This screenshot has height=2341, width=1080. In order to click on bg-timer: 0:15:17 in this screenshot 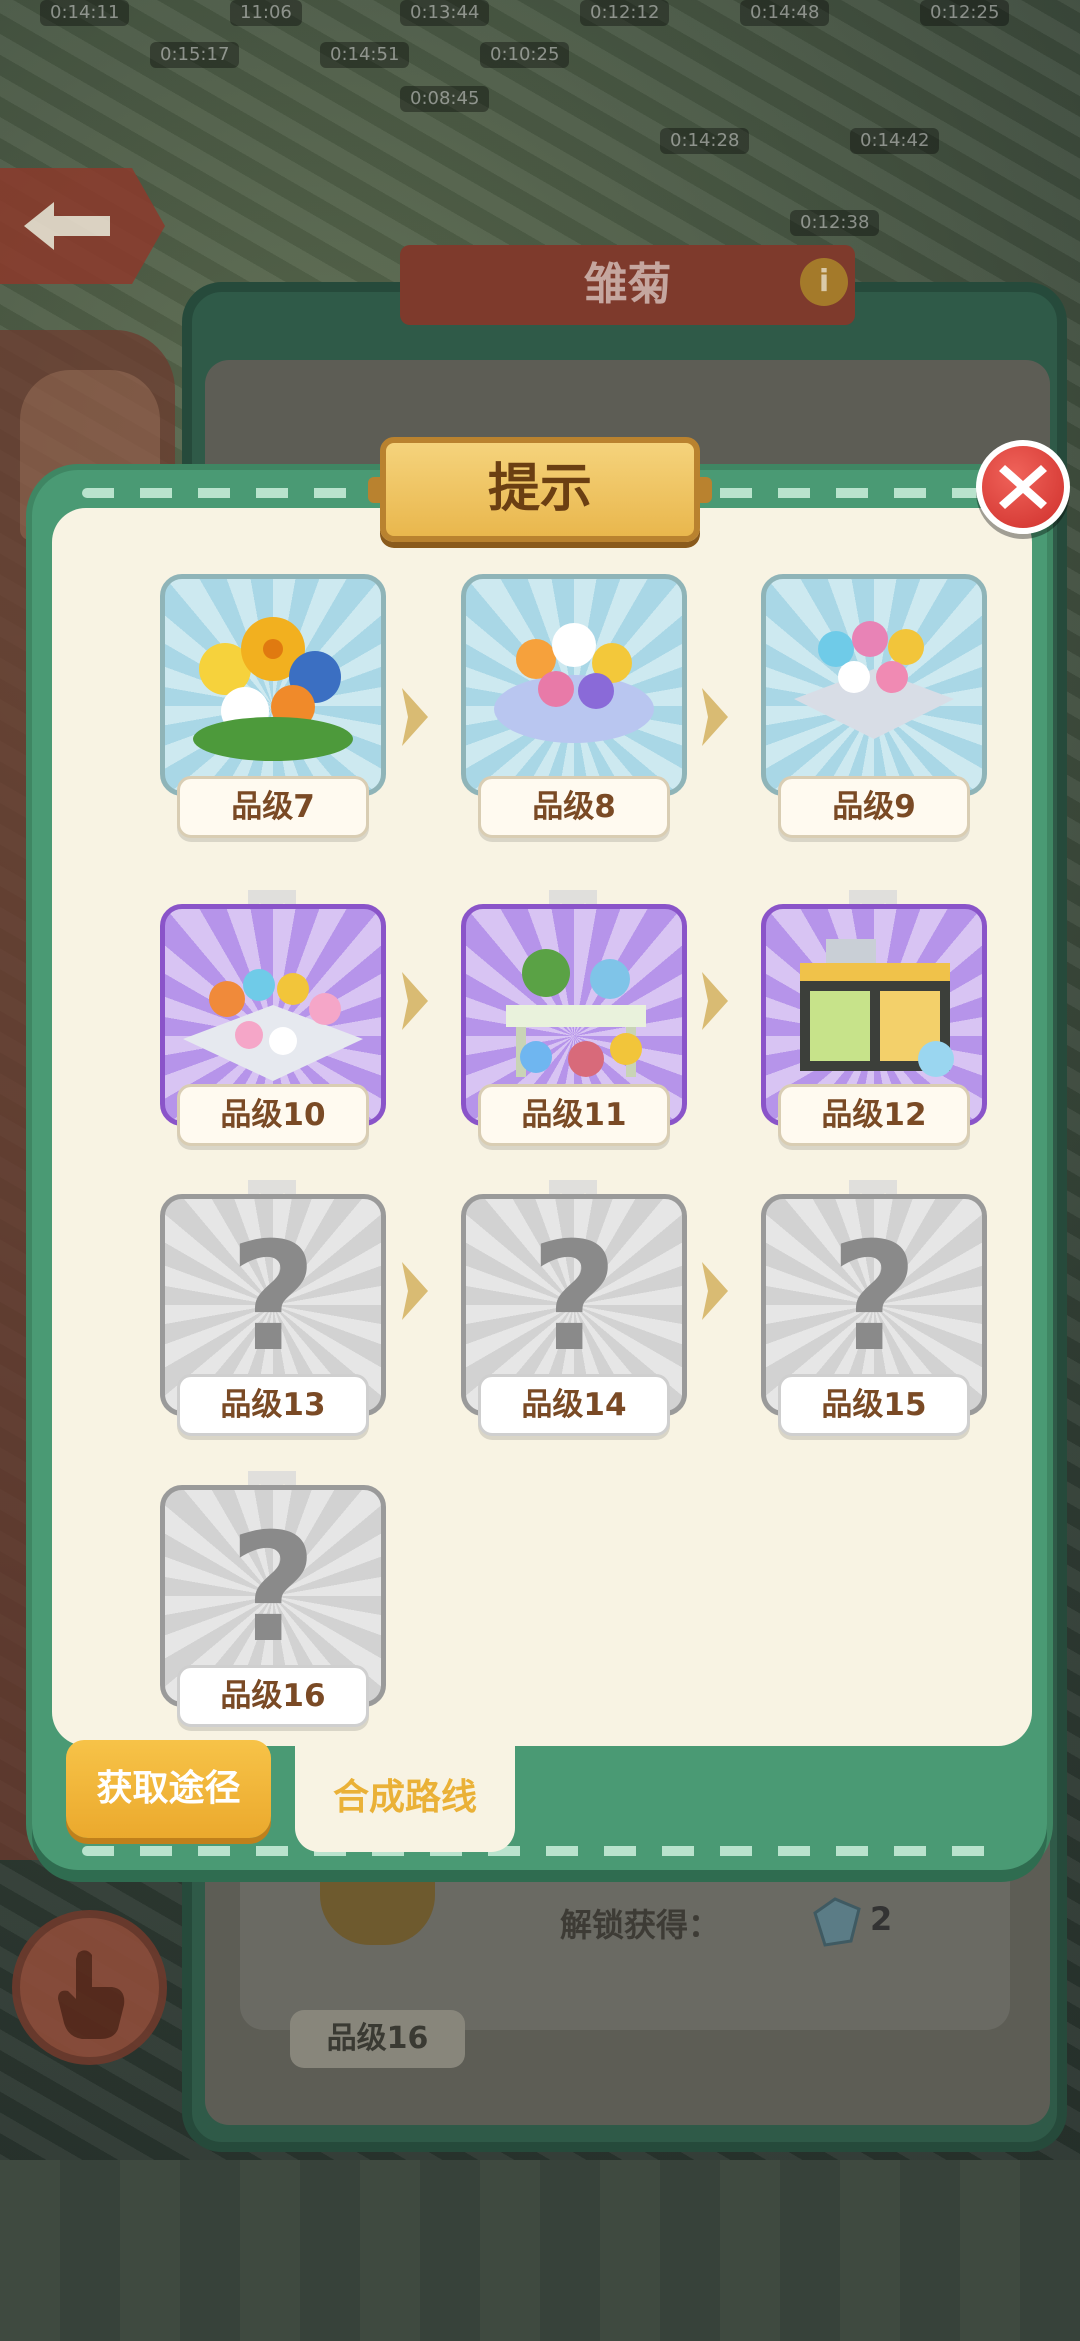, I will do `click(195, 55)`.